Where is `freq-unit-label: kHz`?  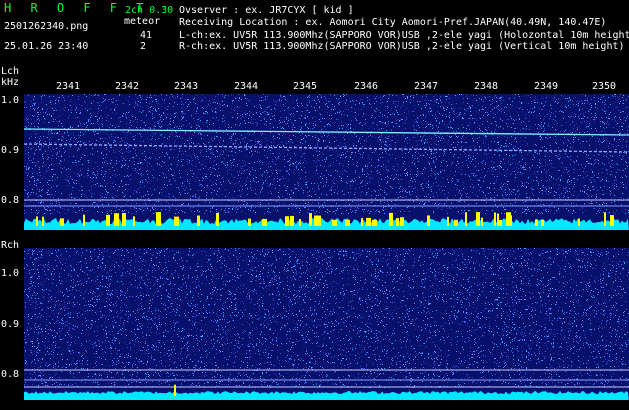 freq-unit-label: kHz is located at coordinates (10, 82).